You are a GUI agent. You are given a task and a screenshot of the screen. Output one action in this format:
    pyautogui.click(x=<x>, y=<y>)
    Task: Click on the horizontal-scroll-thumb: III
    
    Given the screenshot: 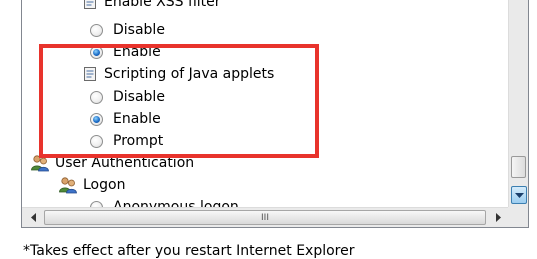 What is the action you would take?
    pyautogui.click(x=265, y=217)
    